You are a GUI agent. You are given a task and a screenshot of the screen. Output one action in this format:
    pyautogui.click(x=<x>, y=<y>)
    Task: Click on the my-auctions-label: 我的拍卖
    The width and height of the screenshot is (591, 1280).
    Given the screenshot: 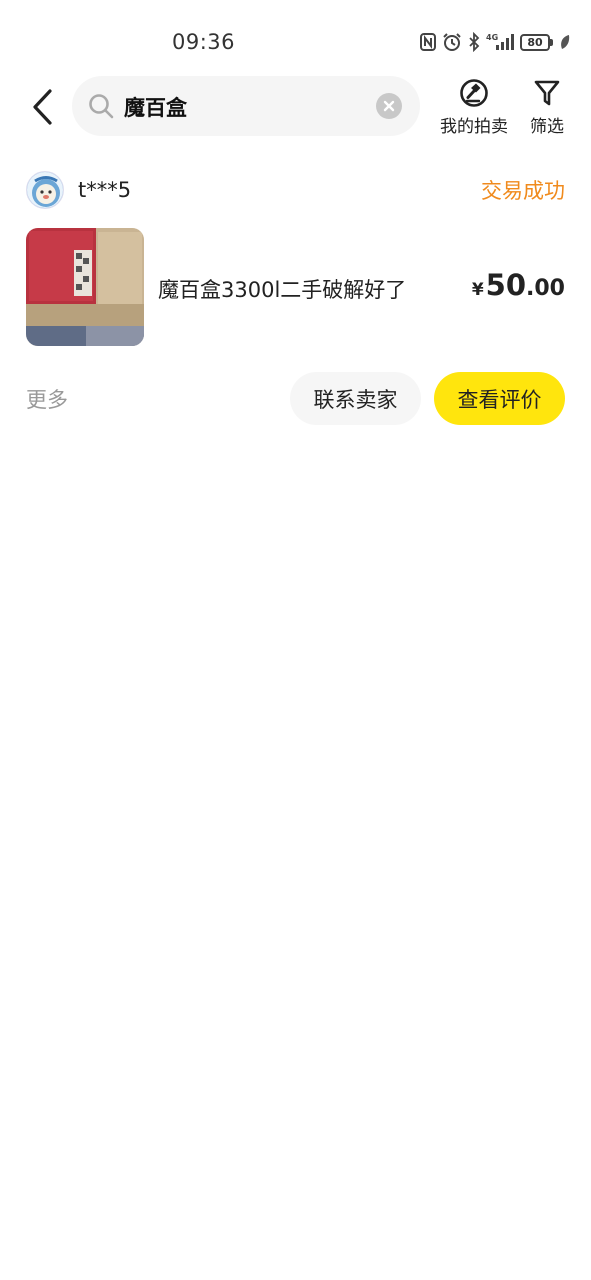 What is the action you would take?
    pyautogui.click(x=474, y=127)
    